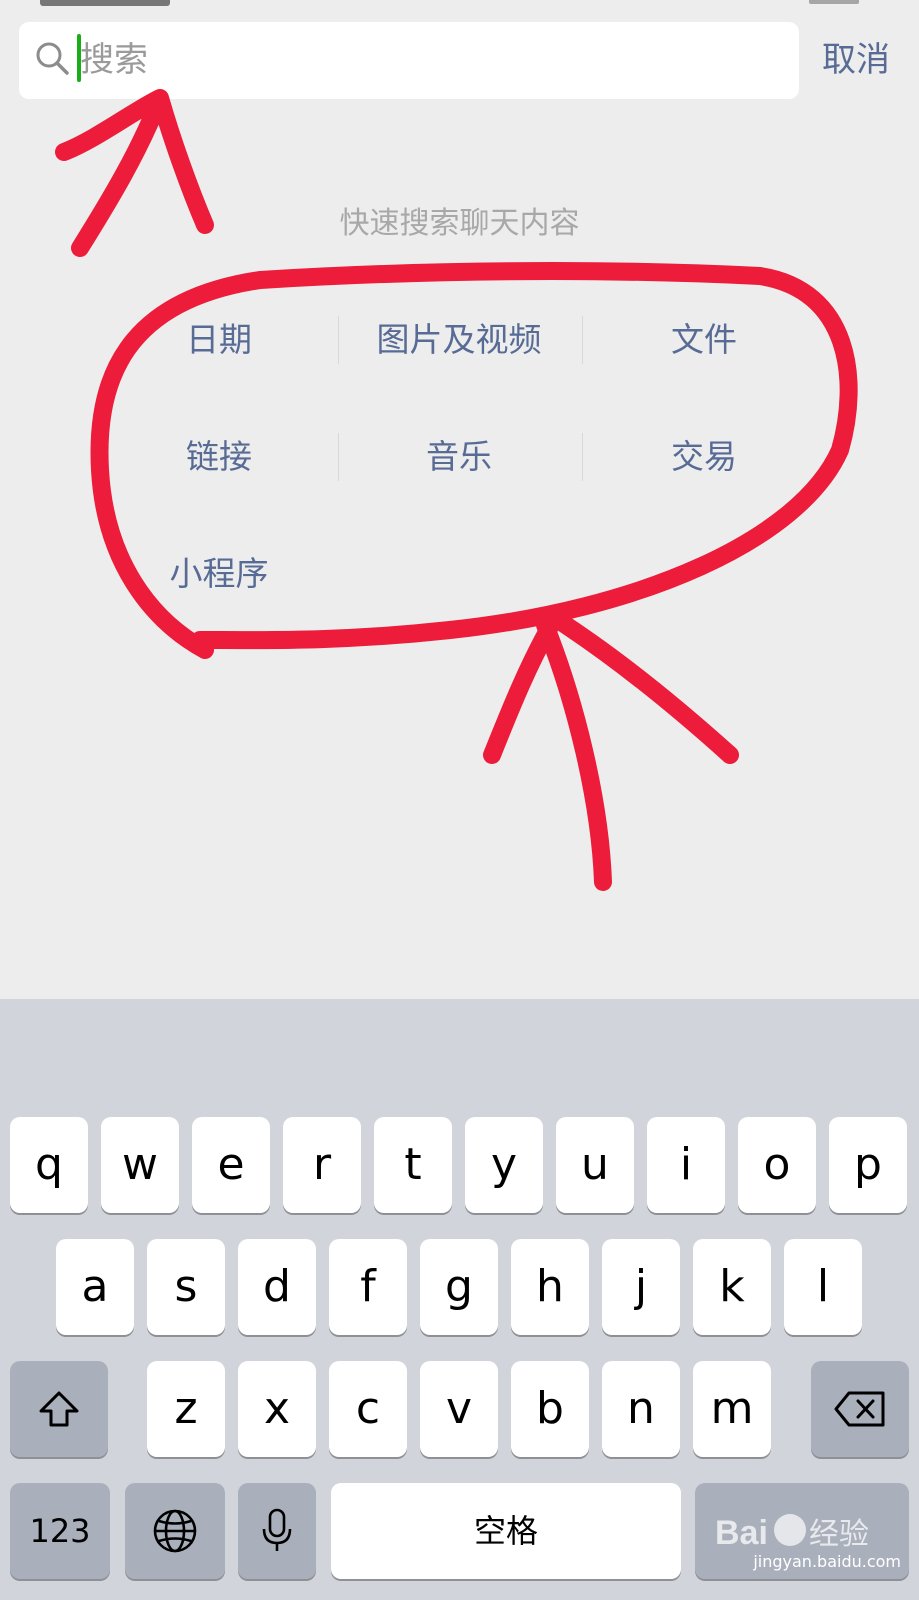 The width and height of the screenshot is (919, 1600). Describe the element at coordinates (459, 1287) in the screenshot. I see `key-g: g` at that location.